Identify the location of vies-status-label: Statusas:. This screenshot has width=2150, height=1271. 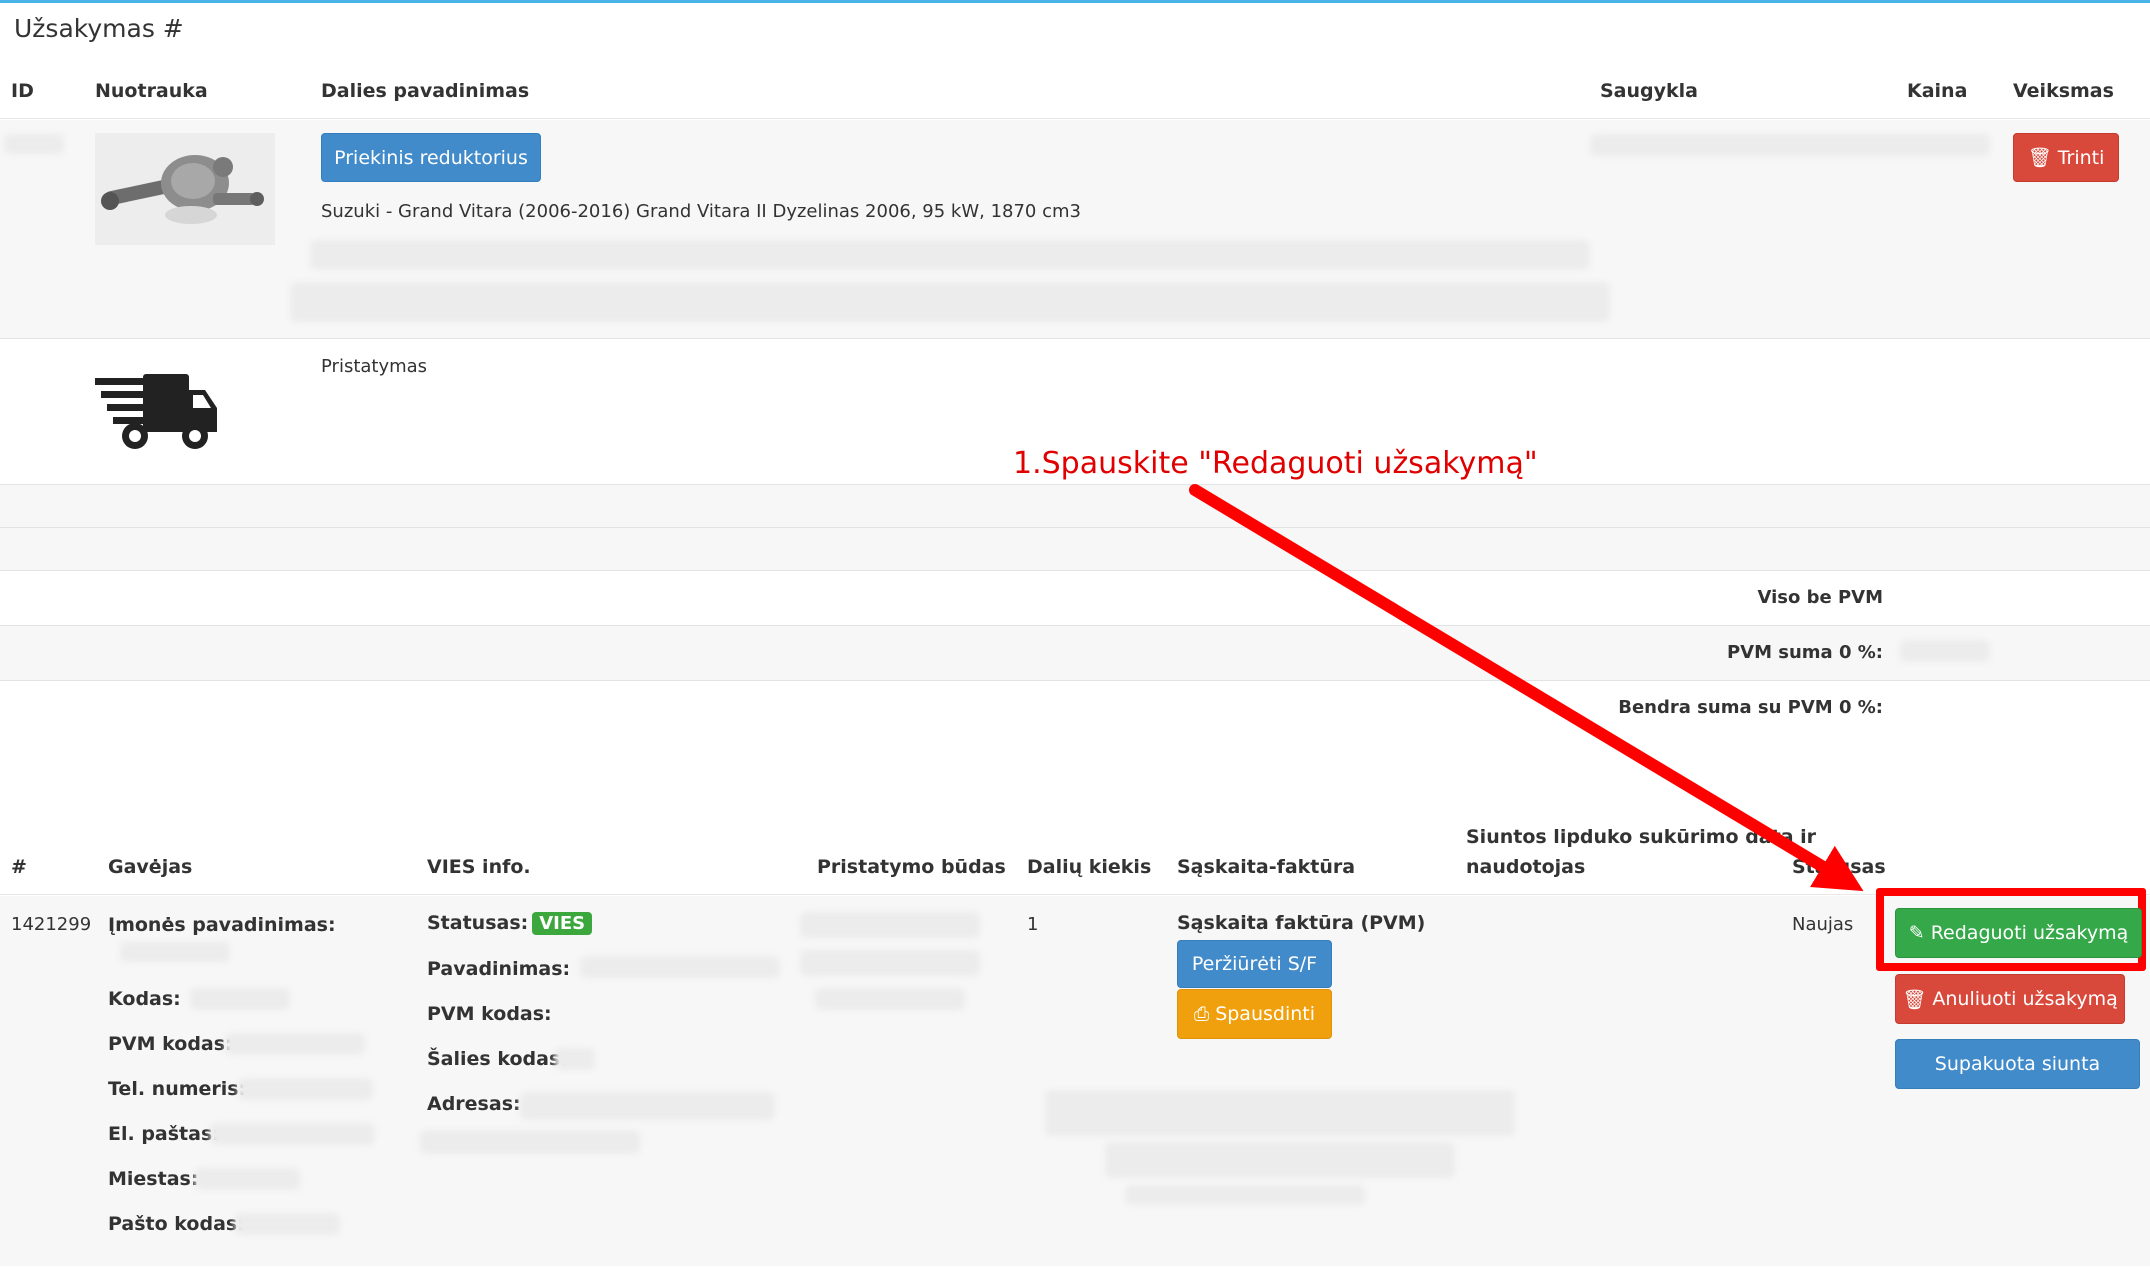
(478, 923).